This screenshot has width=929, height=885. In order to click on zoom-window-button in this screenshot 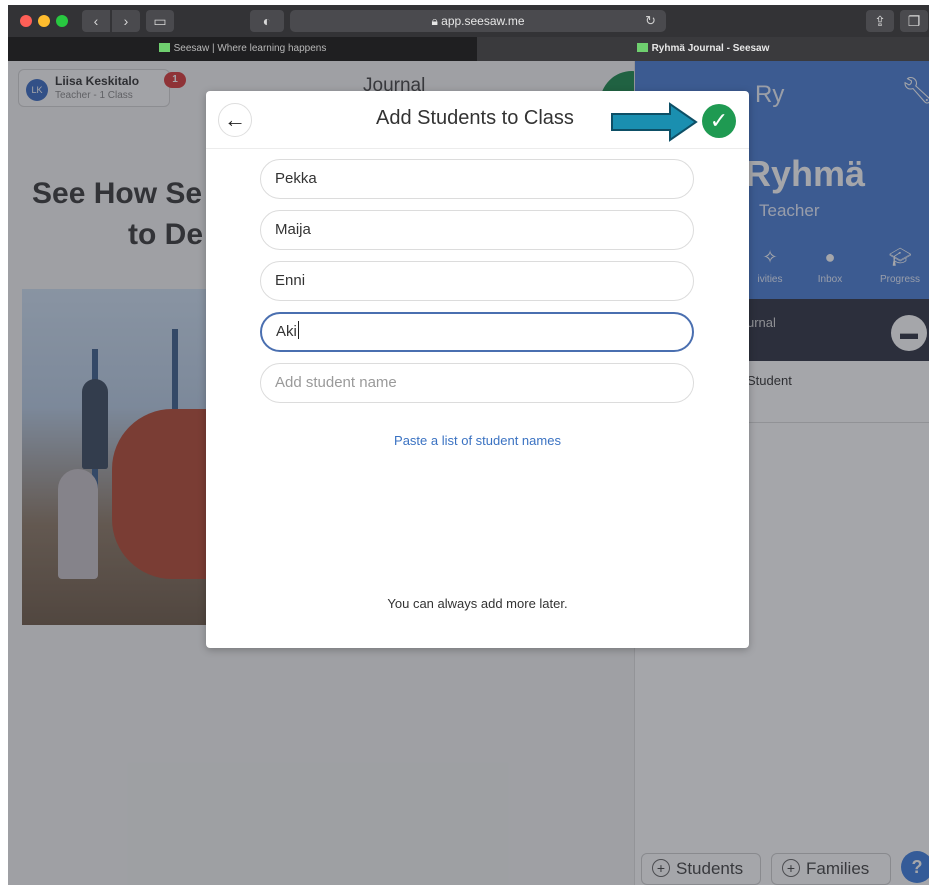, I will do `click(62, 21)`.